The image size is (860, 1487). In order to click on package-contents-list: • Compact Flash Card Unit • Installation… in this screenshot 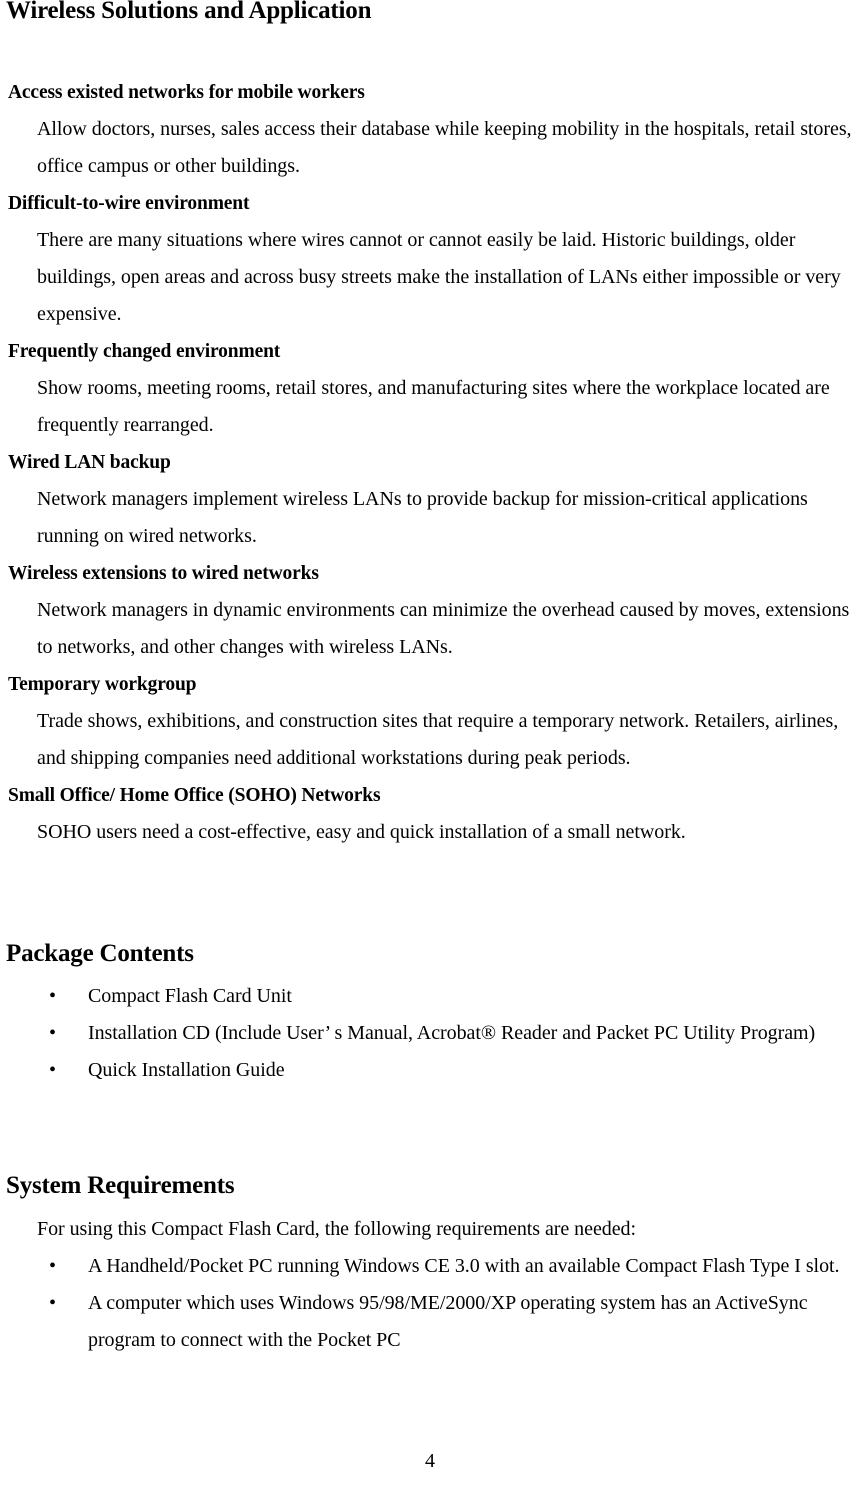, I will do `click(430, 1033)`.